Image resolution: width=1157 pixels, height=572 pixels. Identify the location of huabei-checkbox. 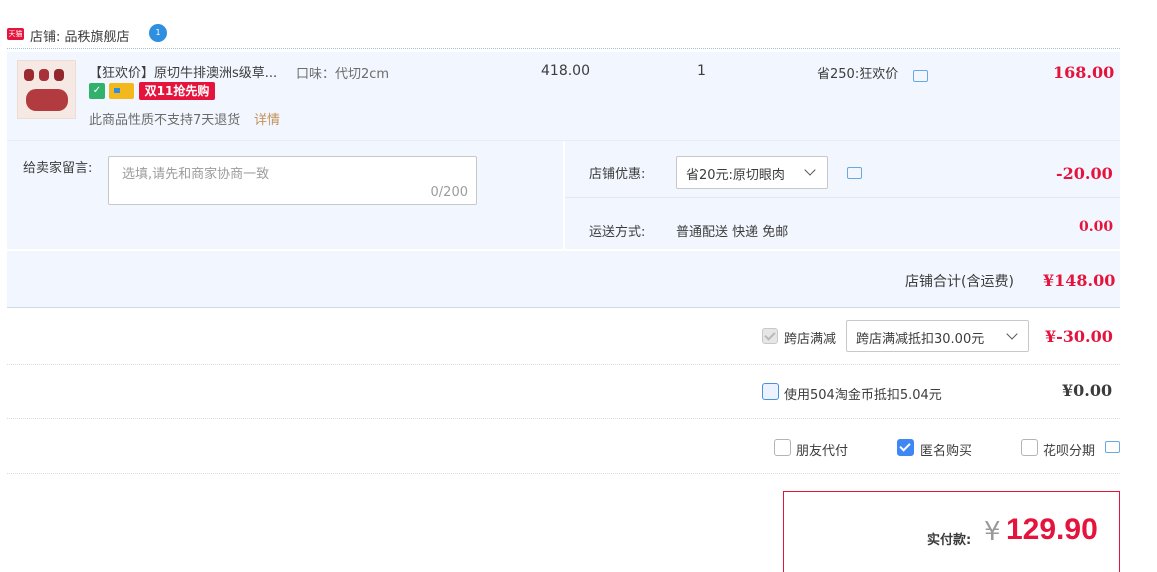
(1029, 447).